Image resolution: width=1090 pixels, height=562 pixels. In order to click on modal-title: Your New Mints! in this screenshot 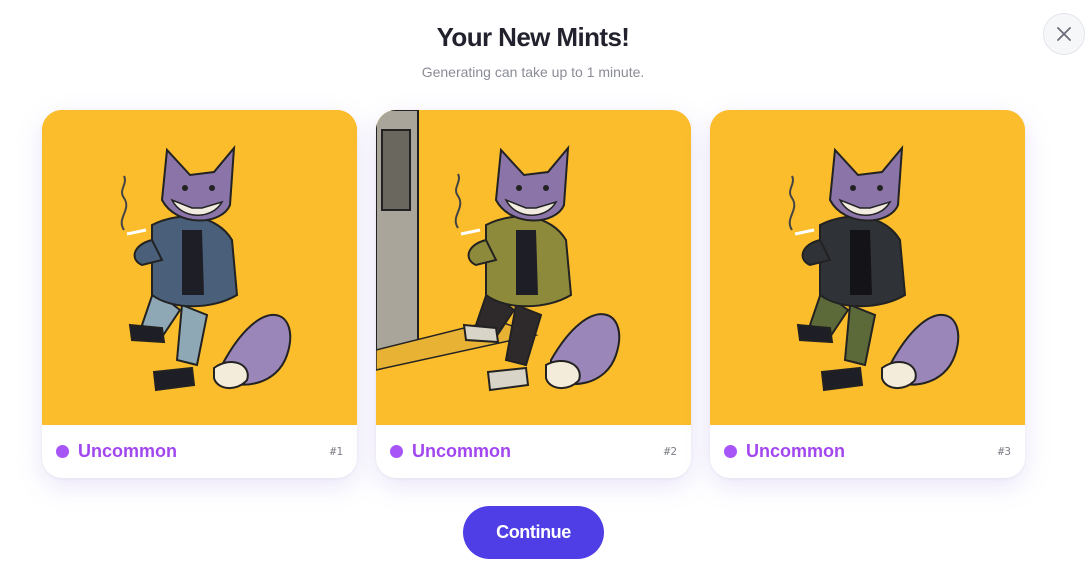, I will do `click(533, 37)`.